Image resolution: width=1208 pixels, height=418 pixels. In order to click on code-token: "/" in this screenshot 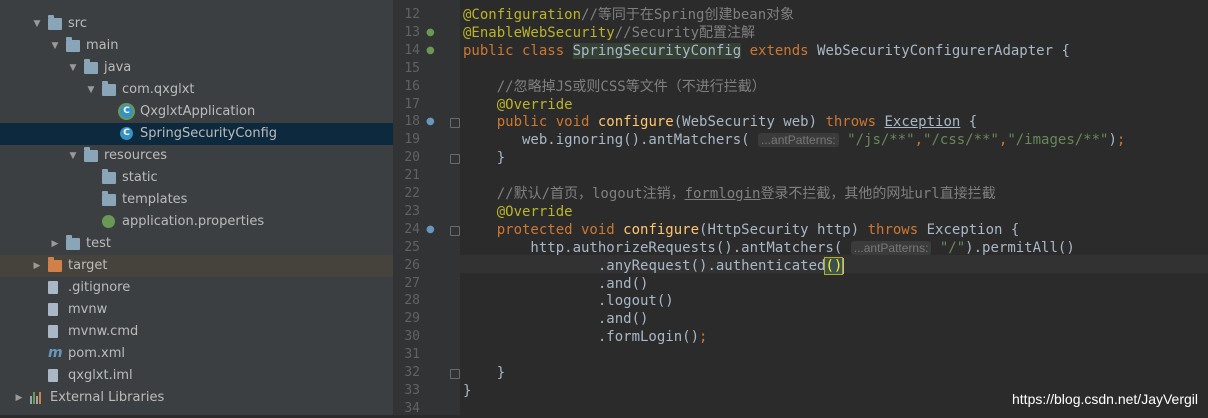, I will do `click(948, 247)`.